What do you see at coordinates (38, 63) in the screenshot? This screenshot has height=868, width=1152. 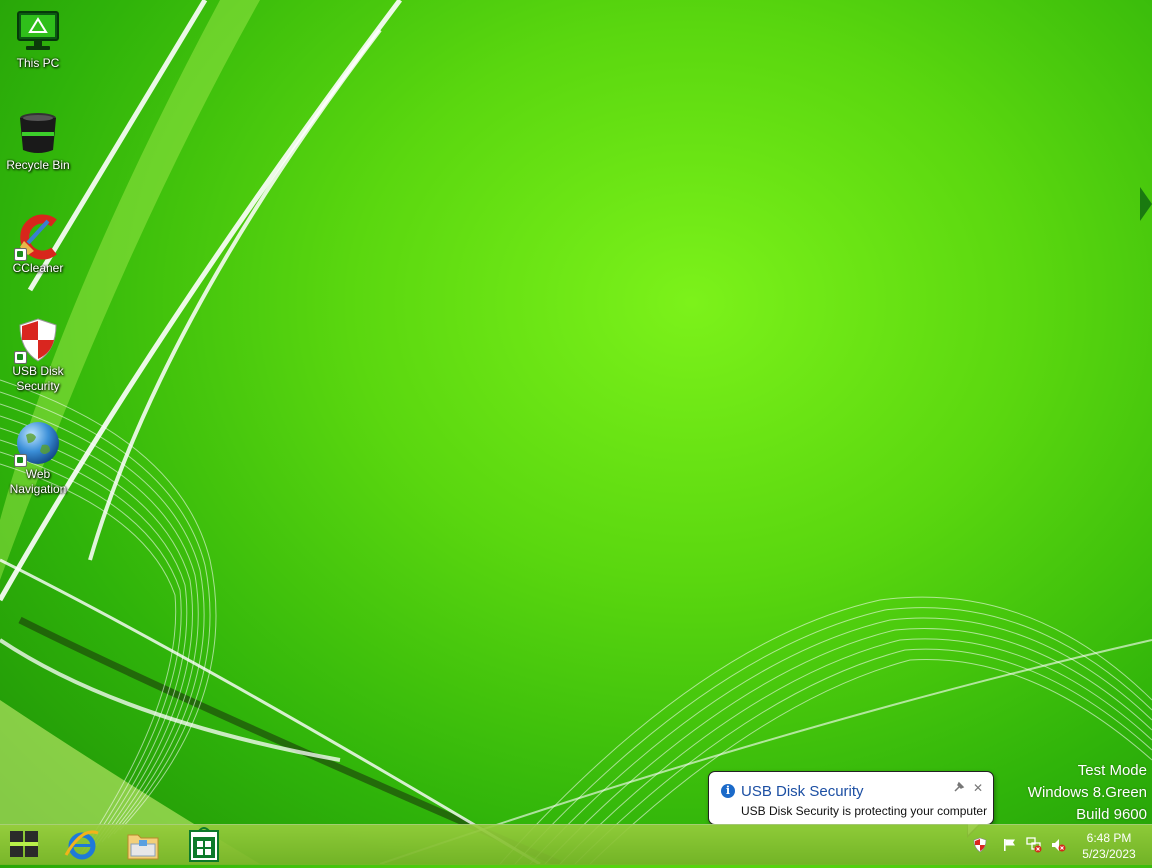 I see `desktop-icon-label: This PC` at bounding box center [38, 63].